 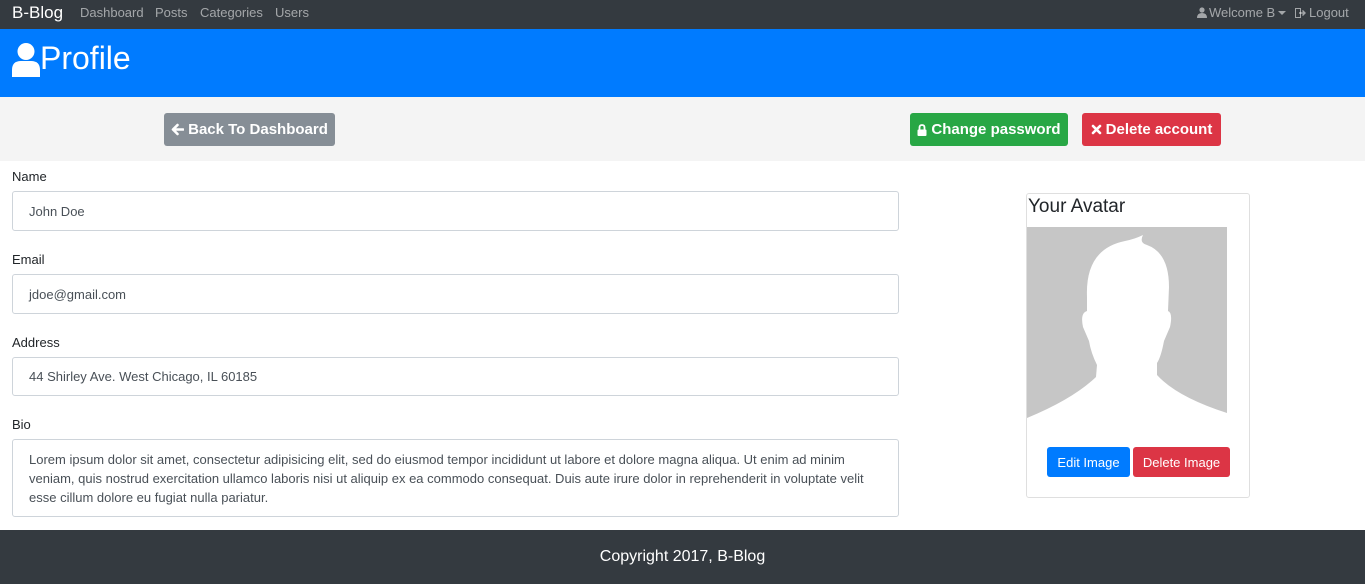 What do you see at coordinates (1181, 462) in the screenshot?
I see `delete-image-button: Delete Image` at bounding box center [1181, 462].